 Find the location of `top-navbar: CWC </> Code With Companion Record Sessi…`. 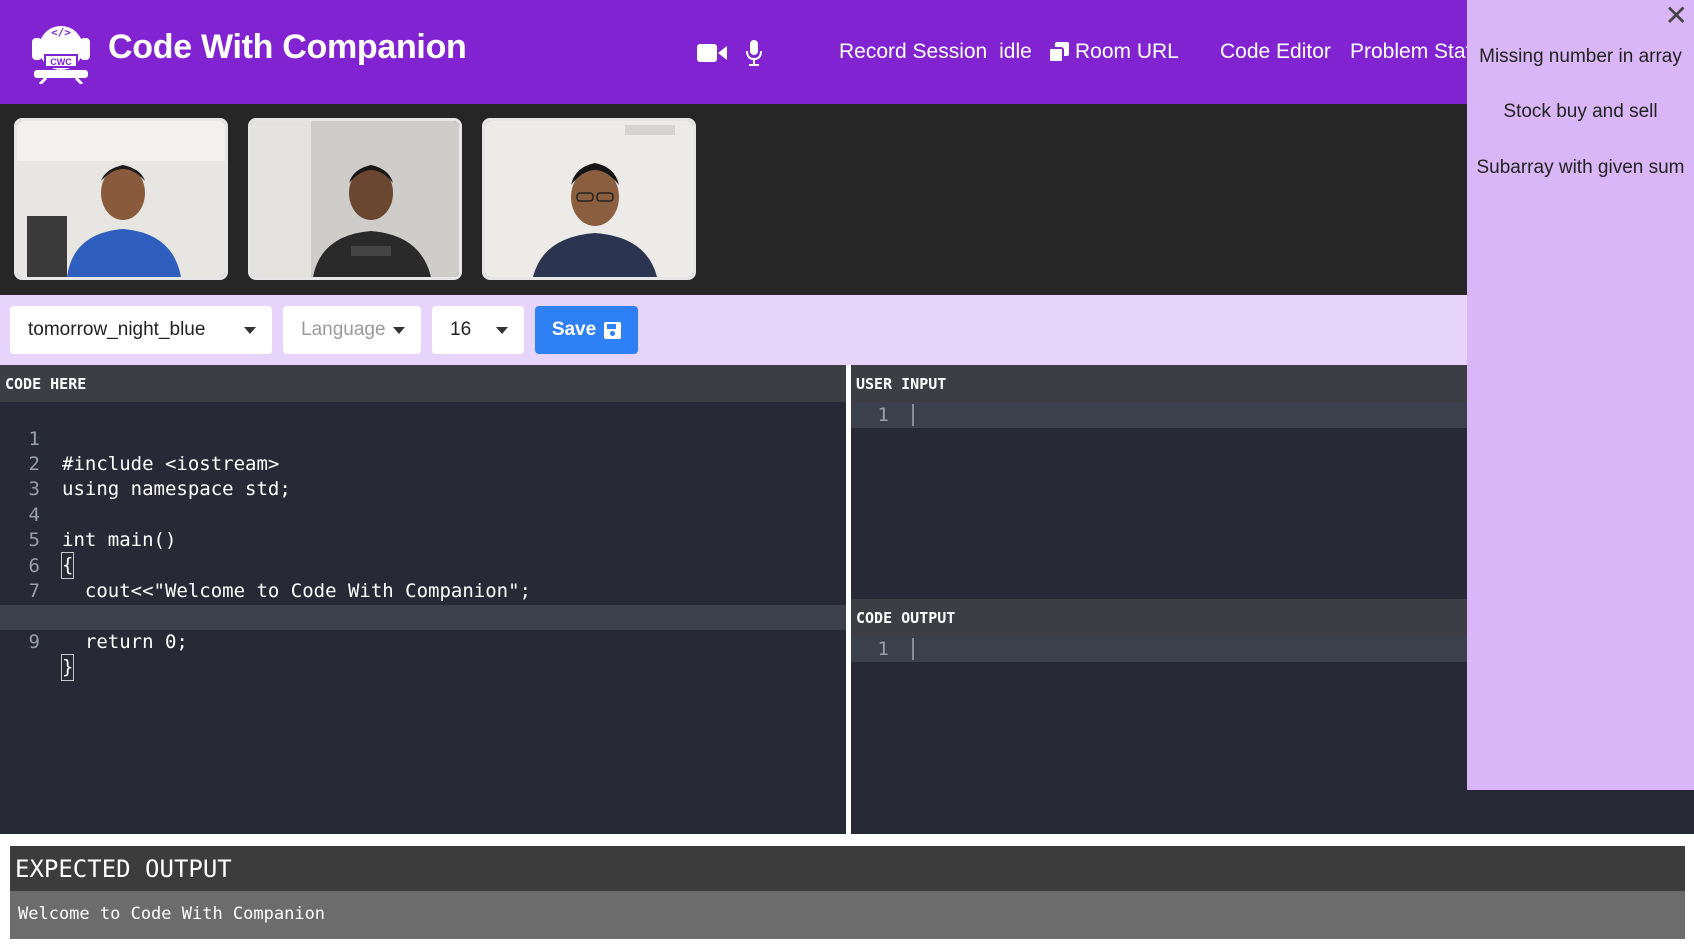

top-navbar: CWC </> Code With Companion Record Sessi… is located at coordinates (847, 52).